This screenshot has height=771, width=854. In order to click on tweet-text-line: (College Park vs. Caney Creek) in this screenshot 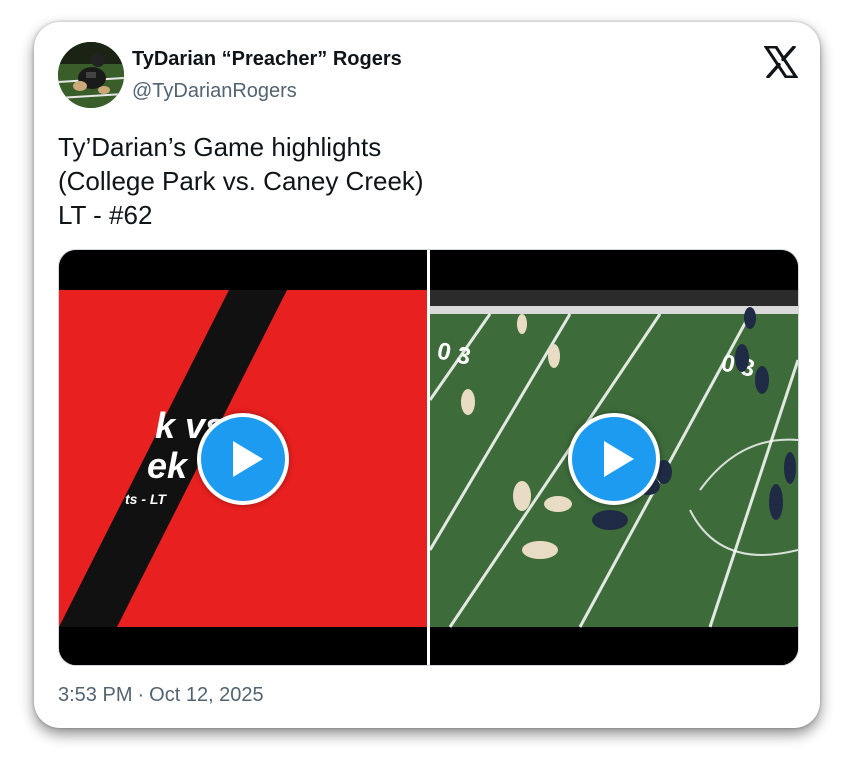, I will do `click(241, 181)`.